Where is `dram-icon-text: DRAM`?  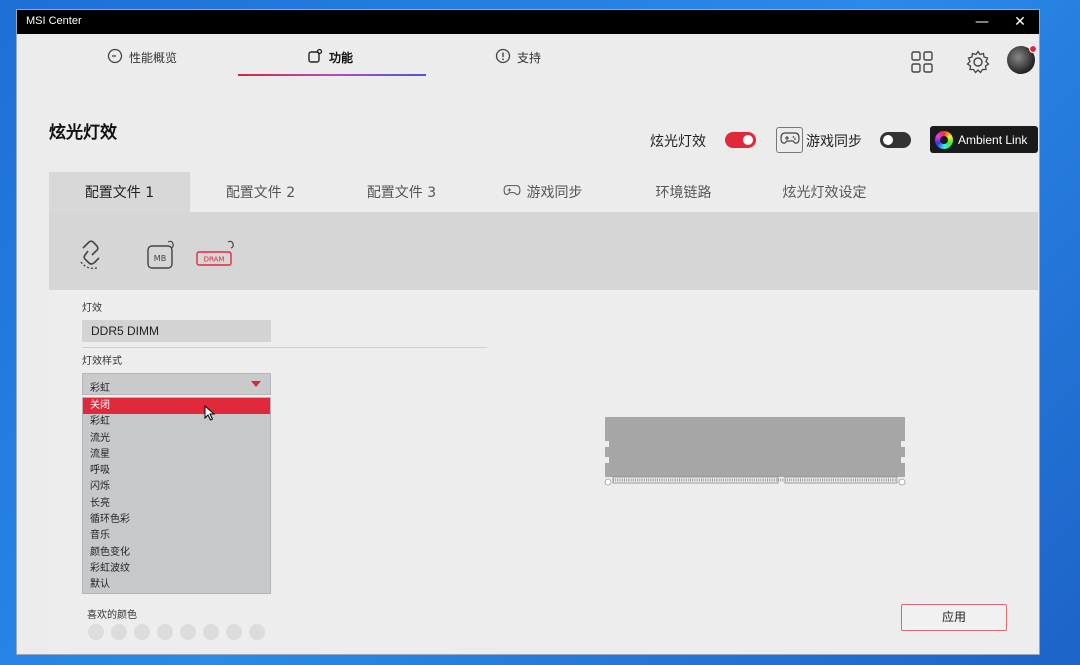 dram-icon-text: DRAM is located at coordinates (214, 260).